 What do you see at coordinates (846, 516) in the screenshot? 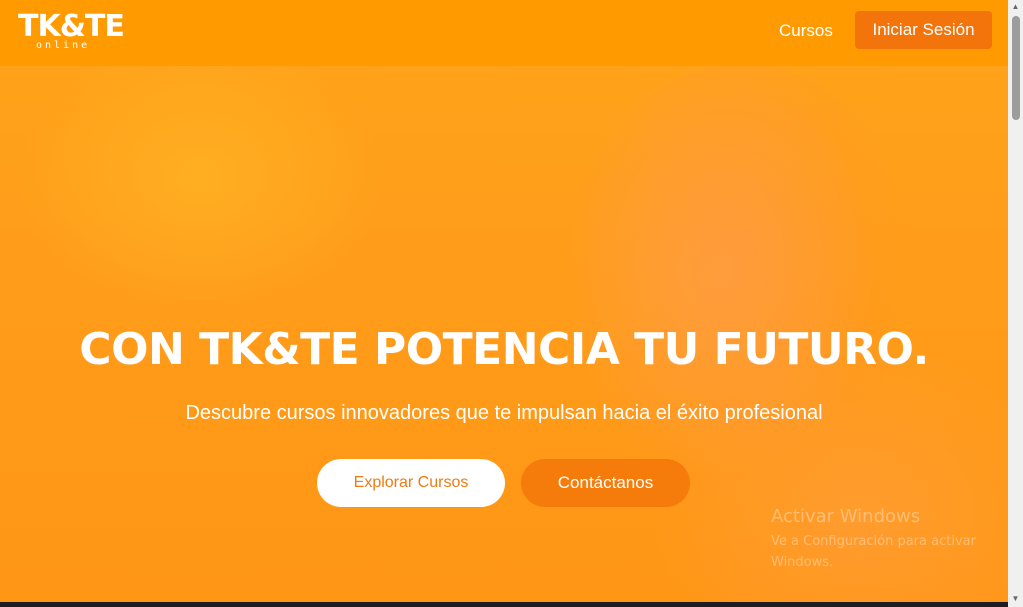
I see `windows-activation-title: Activar Windows` at bounding box center [846, 516].